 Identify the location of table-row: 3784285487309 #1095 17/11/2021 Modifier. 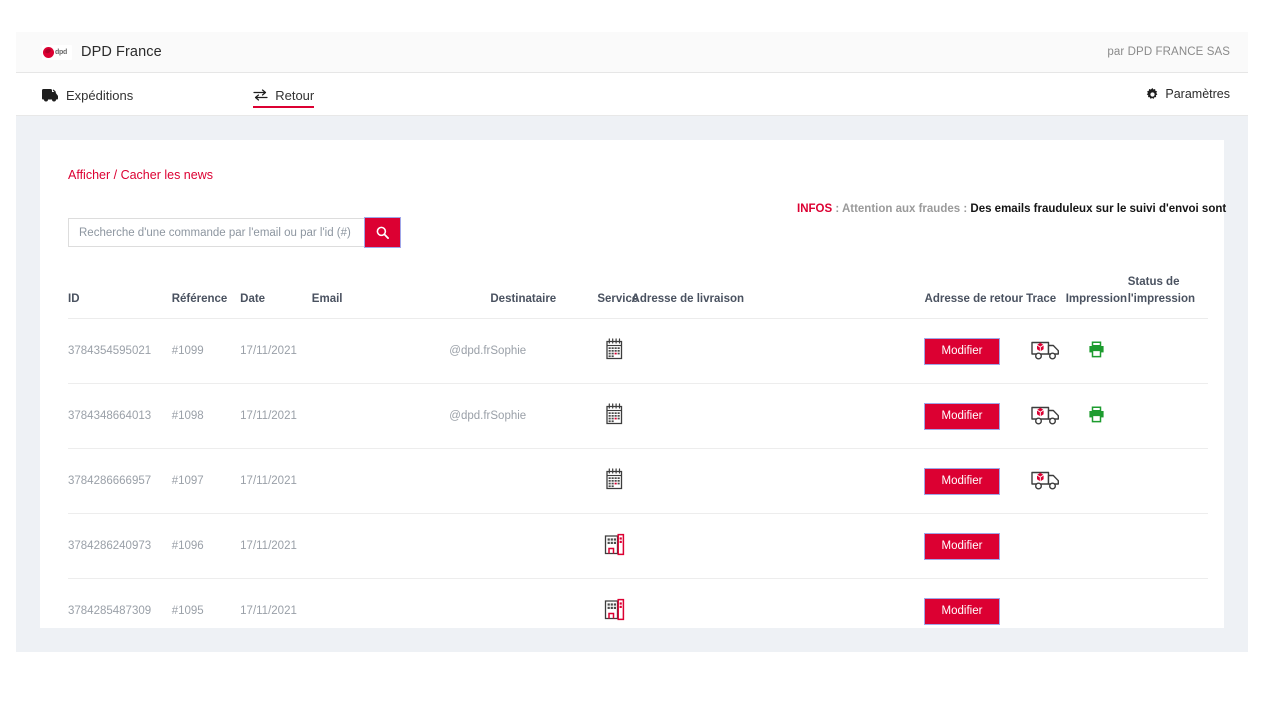
(638, 603).